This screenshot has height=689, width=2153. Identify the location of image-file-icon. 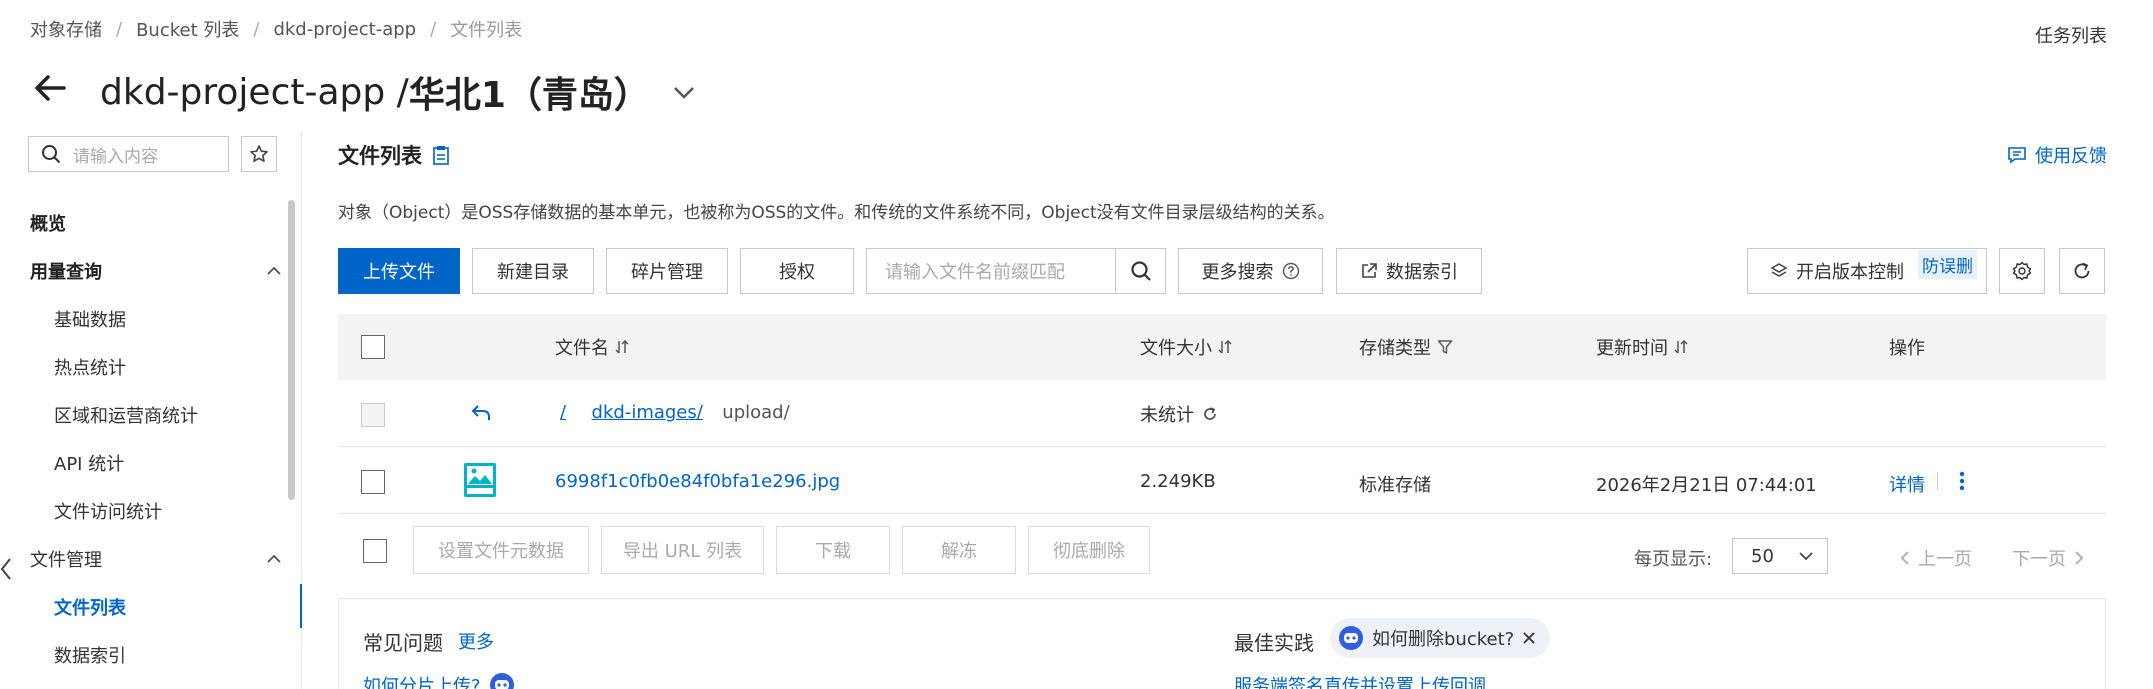
(480, 480).